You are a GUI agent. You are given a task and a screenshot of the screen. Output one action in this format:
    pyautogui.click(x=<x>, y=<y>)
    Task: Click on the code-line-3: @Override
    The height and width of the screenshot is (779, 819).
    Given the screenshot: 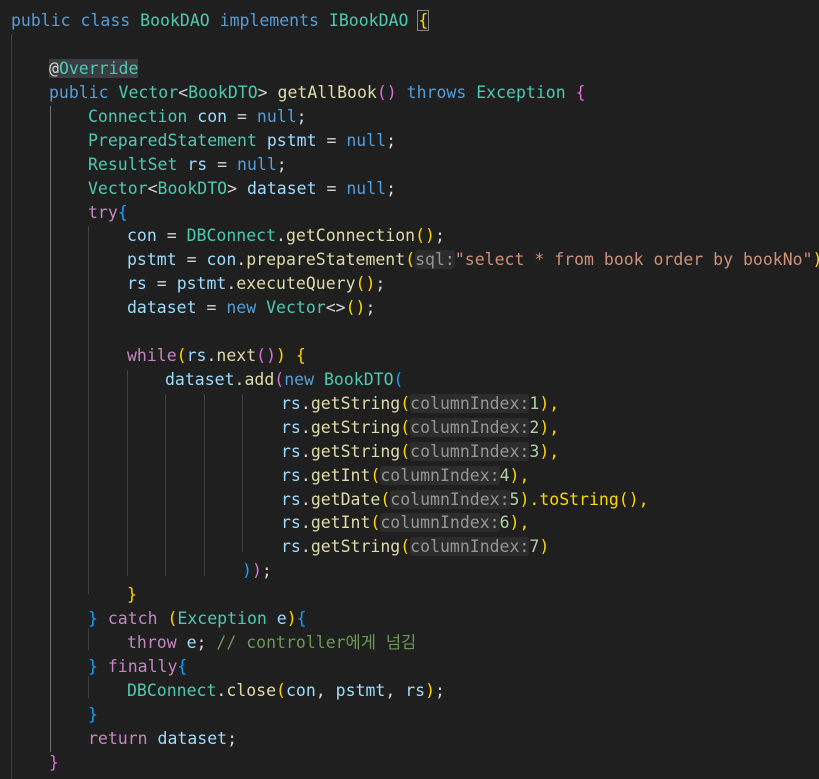 What is the action you would take?
    pyautogui.click(x=94, y=69)
    